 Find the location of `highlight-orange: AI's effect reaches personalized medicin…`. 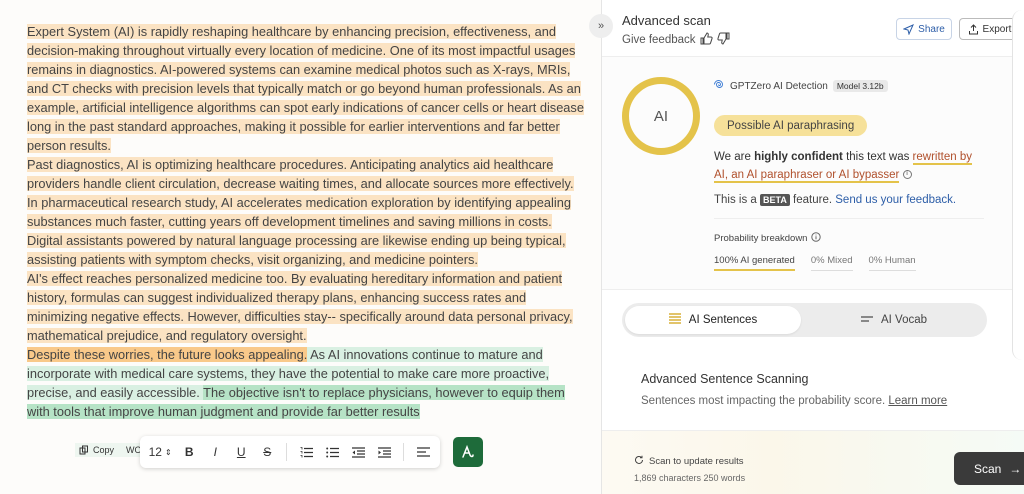

highlight-orange: AI's effect reaches personalized medicin… is located at coordinates (300, 307).